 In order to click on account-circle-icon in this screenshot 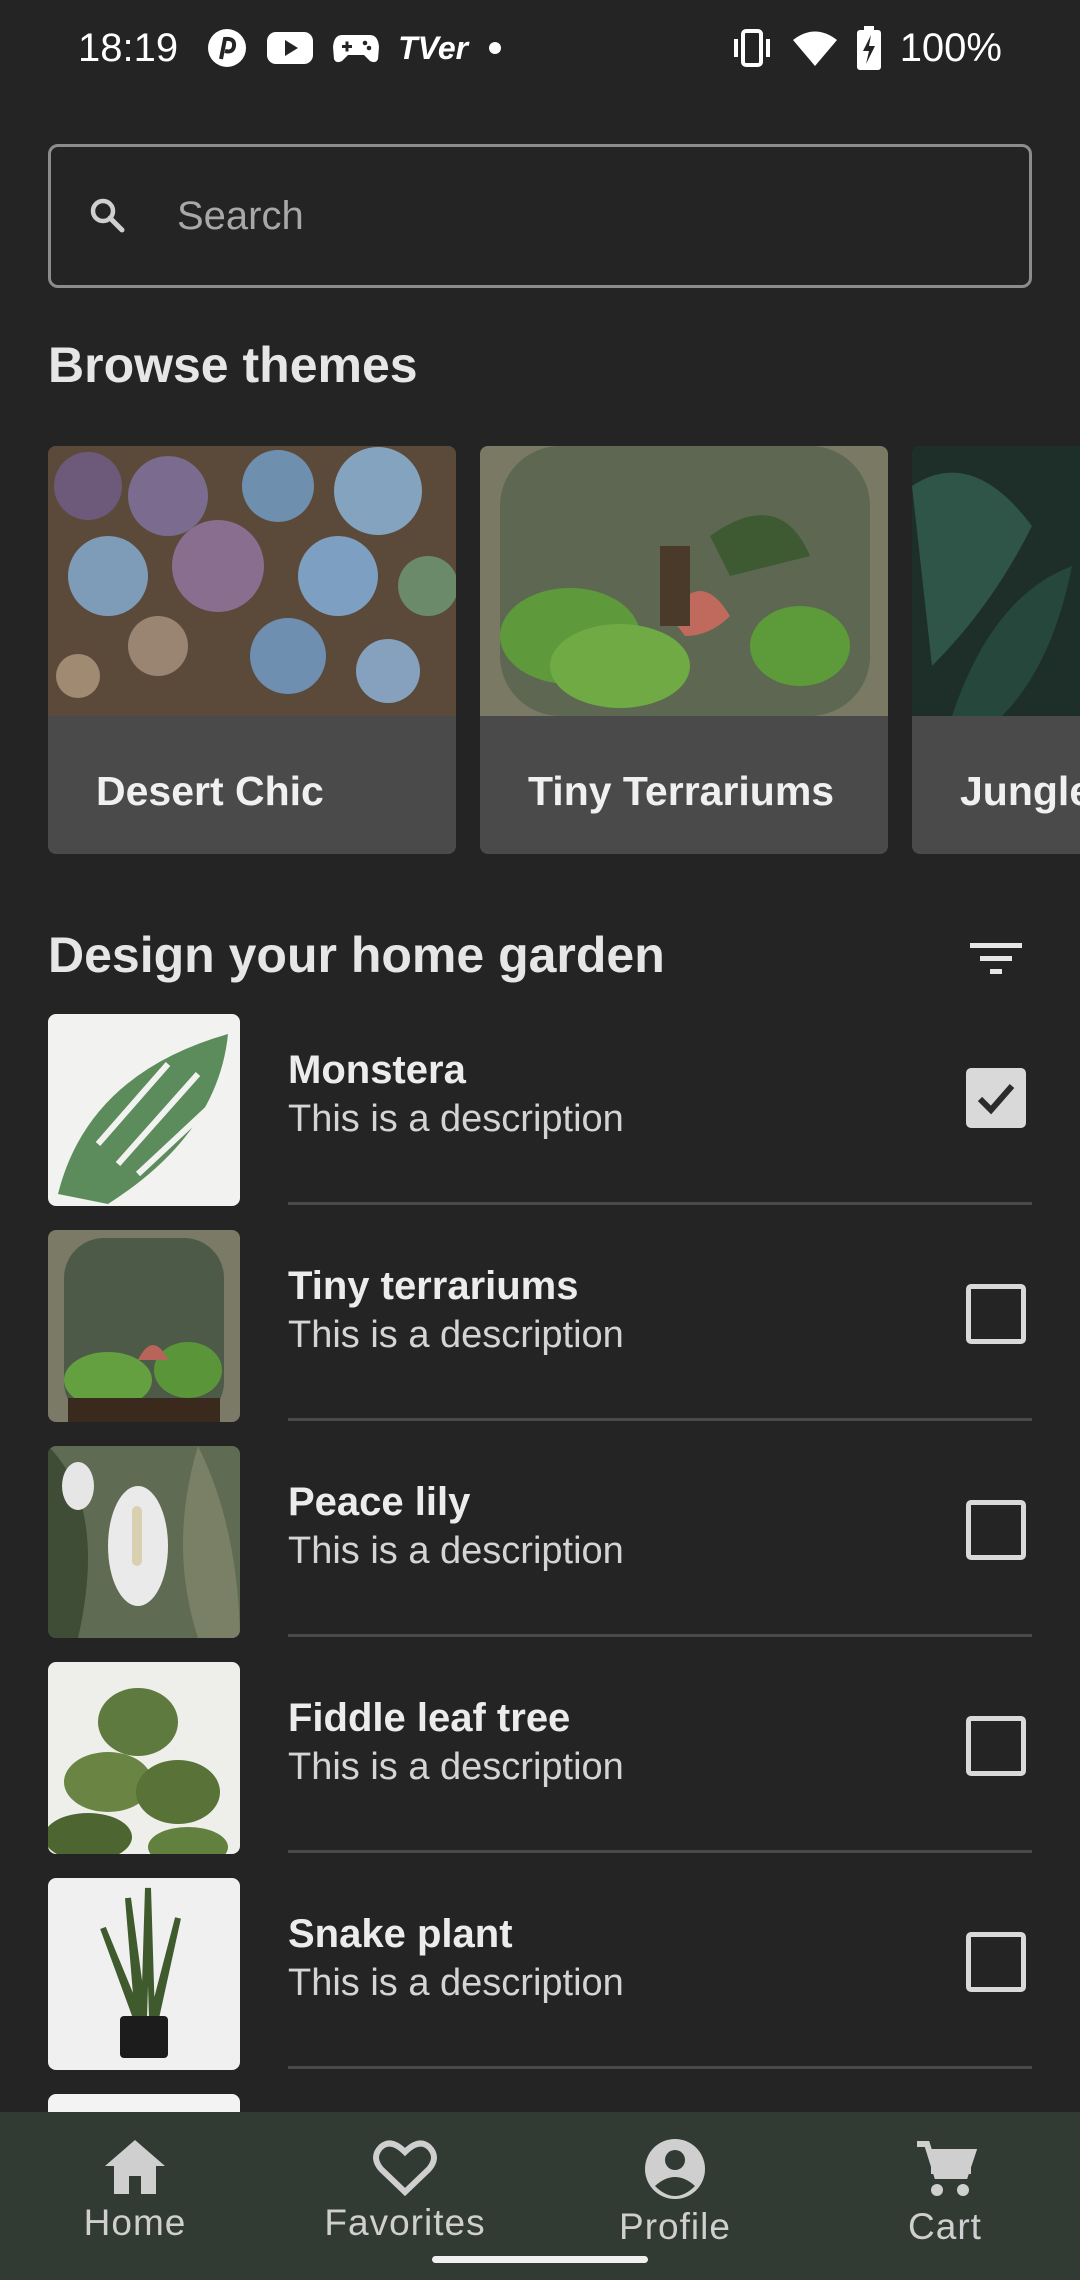, I will do `click(675, 2169)`.